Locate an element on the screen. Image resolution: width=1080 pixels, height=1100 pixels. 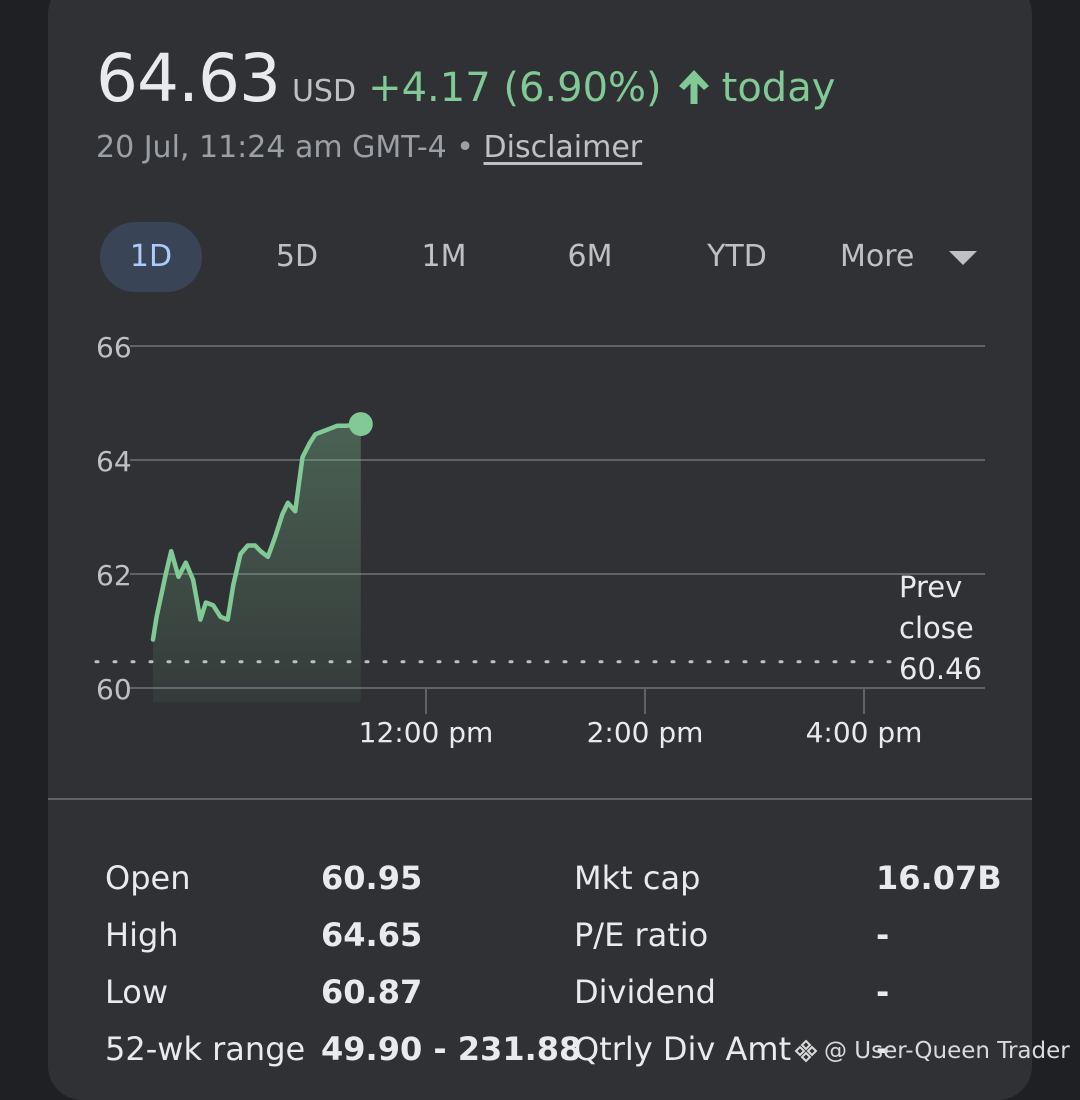
y-tick-label: 66 is located at coordinates (114, 347).